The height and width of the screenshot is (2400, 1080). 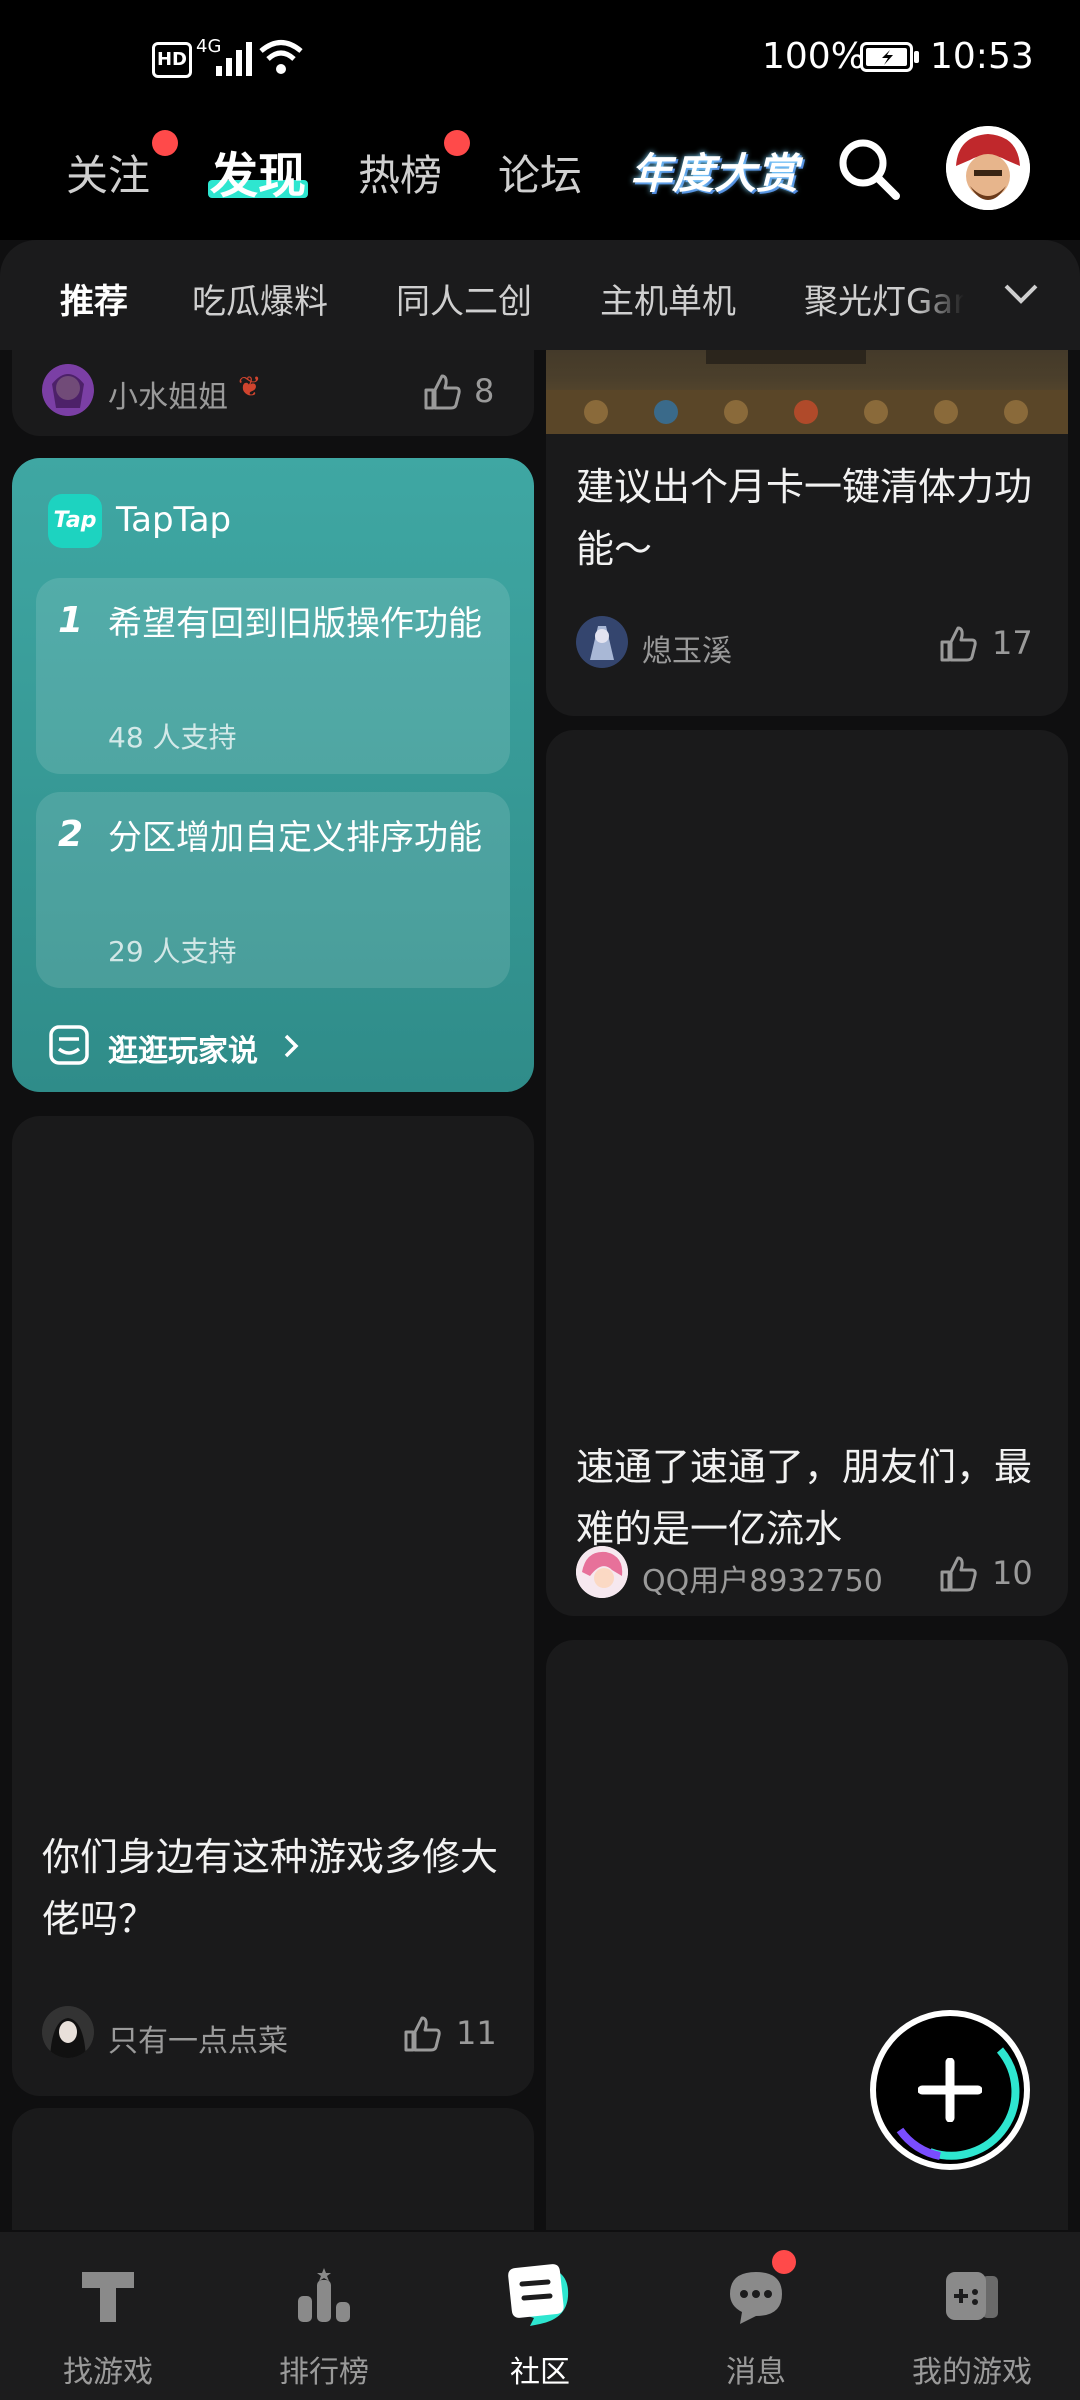 I want to click on category-gossip: 吃瓜爆料, so click(x=260, y=298).